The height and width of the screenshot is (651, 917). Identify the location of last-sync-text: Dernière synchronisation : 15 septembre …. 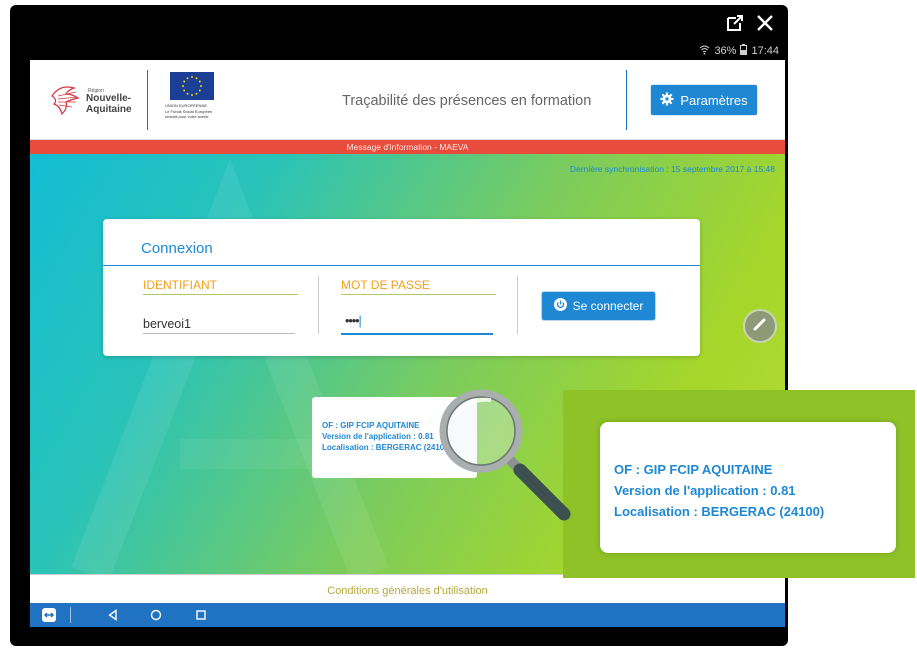
(672, 169).